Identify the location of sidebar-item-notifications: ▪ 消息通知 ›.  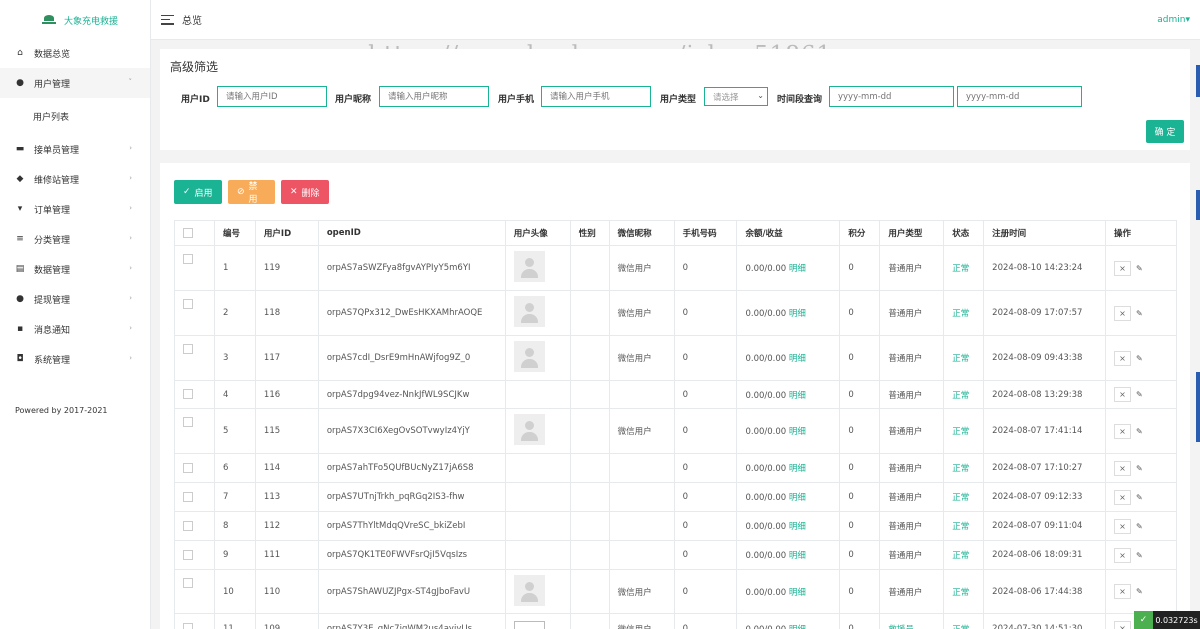
(75, 329).